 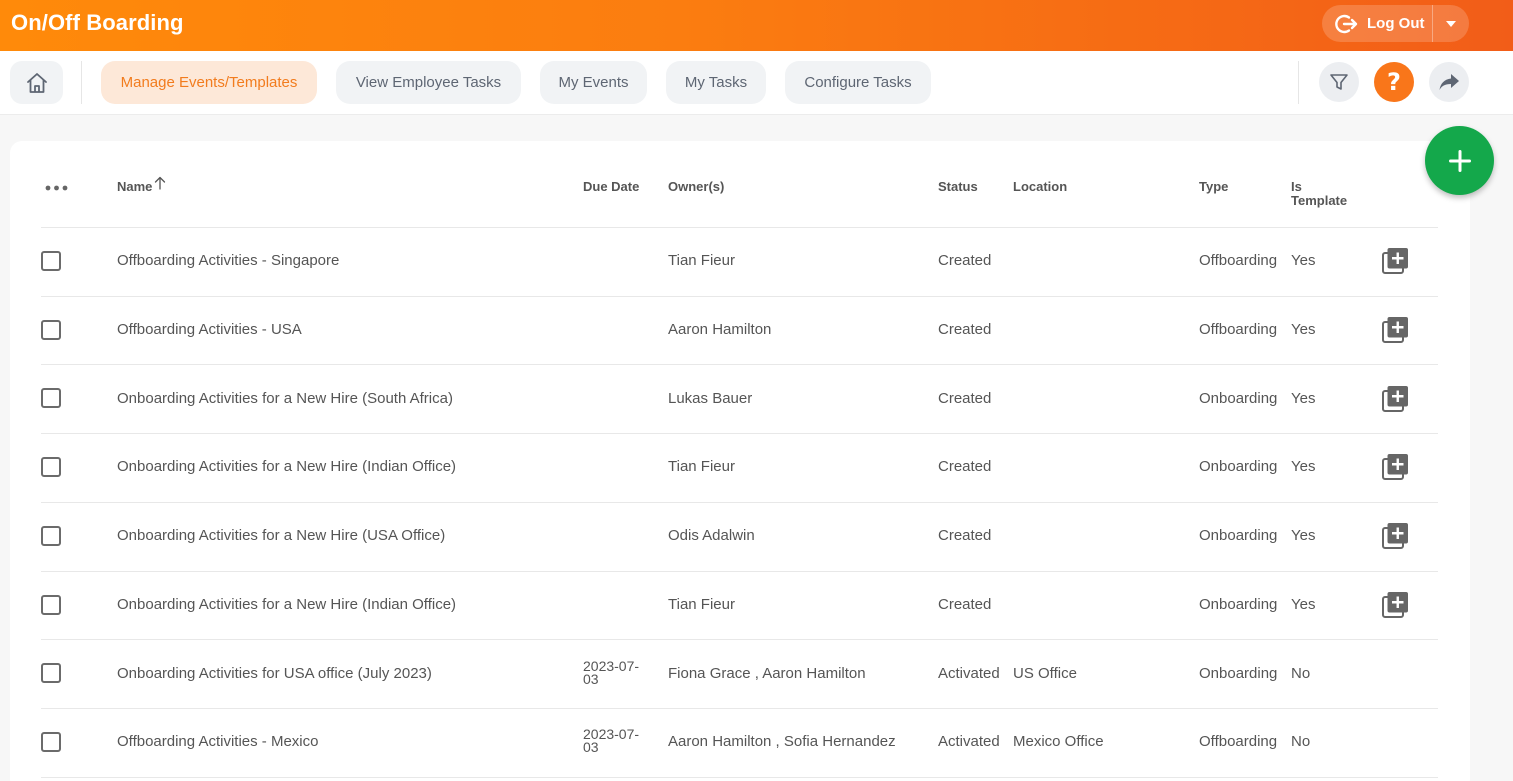 What do you see at coordinates (209, 82) in the screenshot?
I see `tab-manage-events-templates: Manage Events/Templates` at bounding box center [209, 82].